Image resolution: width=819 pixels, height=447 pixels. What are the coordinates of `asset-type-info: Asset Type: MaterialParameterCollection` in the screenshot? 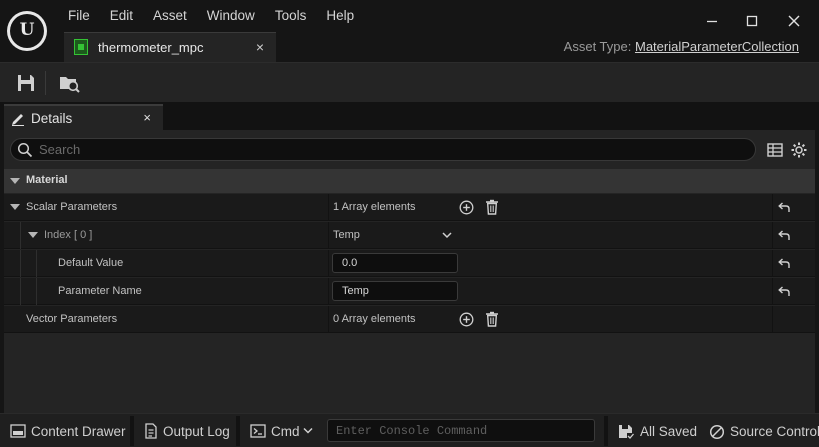 It's located at (681, 46).